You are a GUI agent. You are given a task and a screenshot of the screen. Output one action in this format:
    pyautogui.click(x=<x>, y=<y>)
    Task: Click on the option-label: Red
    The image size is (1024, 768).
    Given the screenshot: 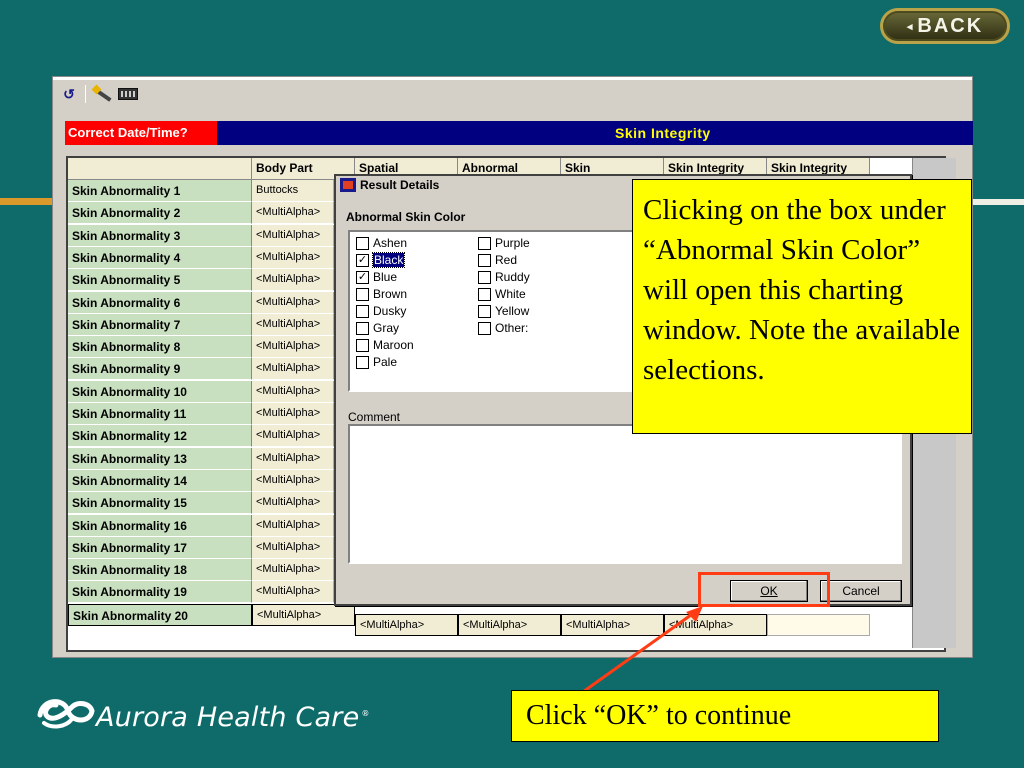 What is the action you would take?
    pyautogui.click(x=506, y=260)
    